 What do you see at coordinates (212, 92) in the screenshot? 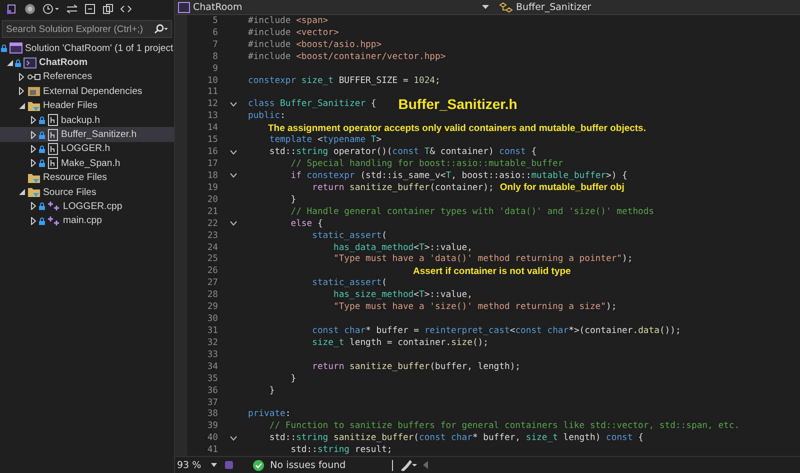
I see `line-number: 11` at bounding box center [212, 92].